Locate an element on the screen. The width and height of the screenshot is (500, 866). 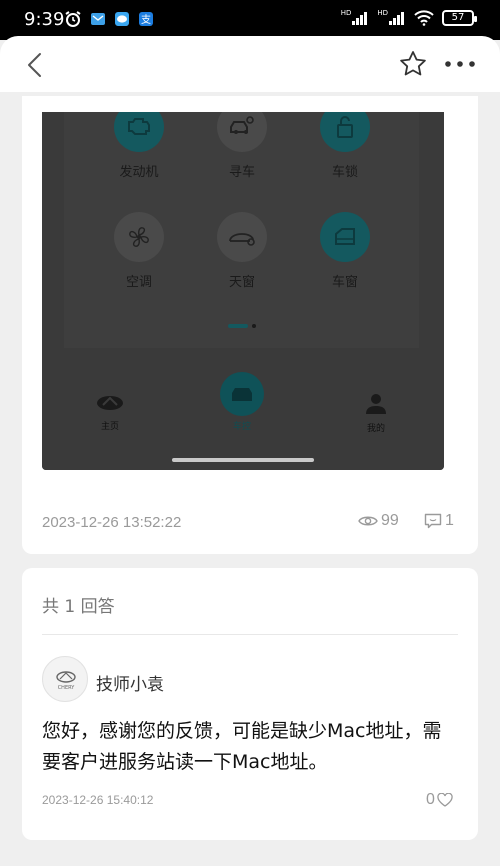
nav-home: 主页 is located at coordinates (110, 413).